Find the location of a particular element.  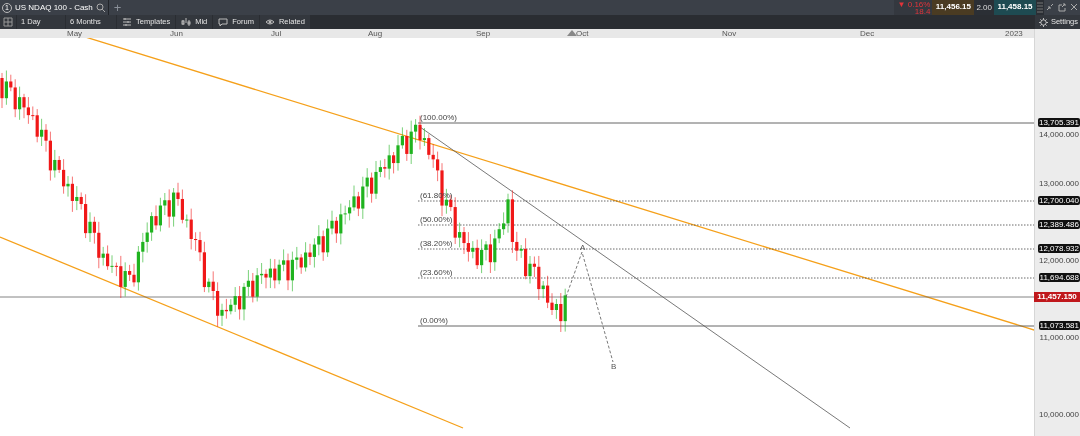

price-tick-label: 10,000.000 is located at coordinates (1058, 415).